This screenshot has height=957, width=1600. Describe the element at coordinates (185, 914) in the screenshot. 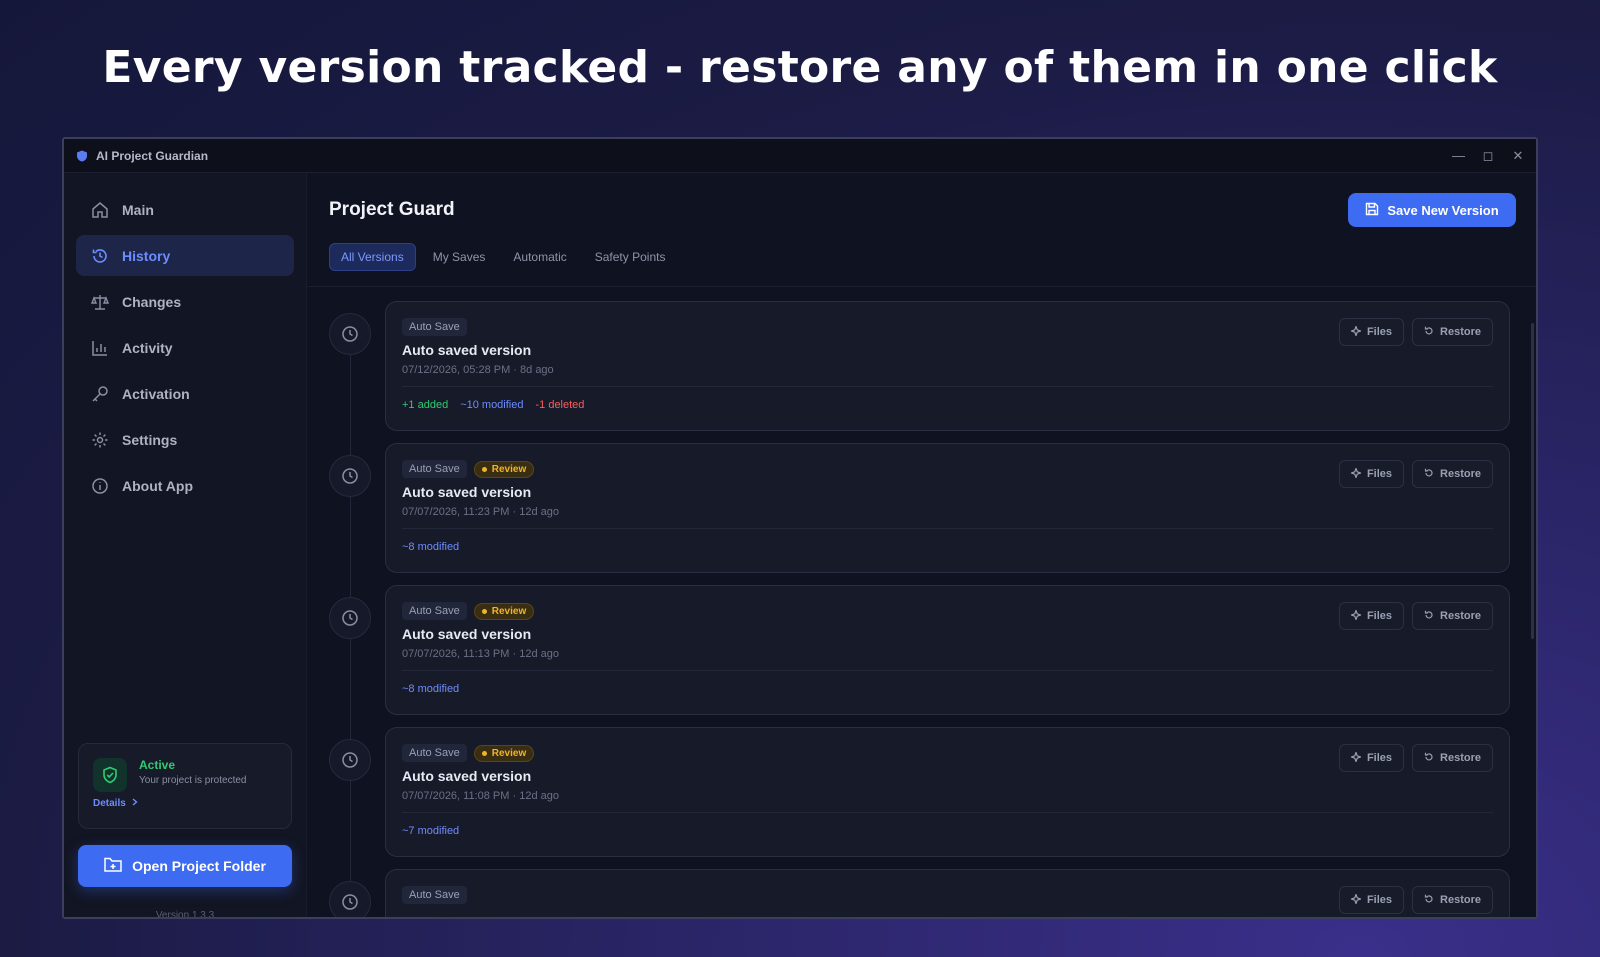

I see `app-version: Version 1.3.3` at that location.